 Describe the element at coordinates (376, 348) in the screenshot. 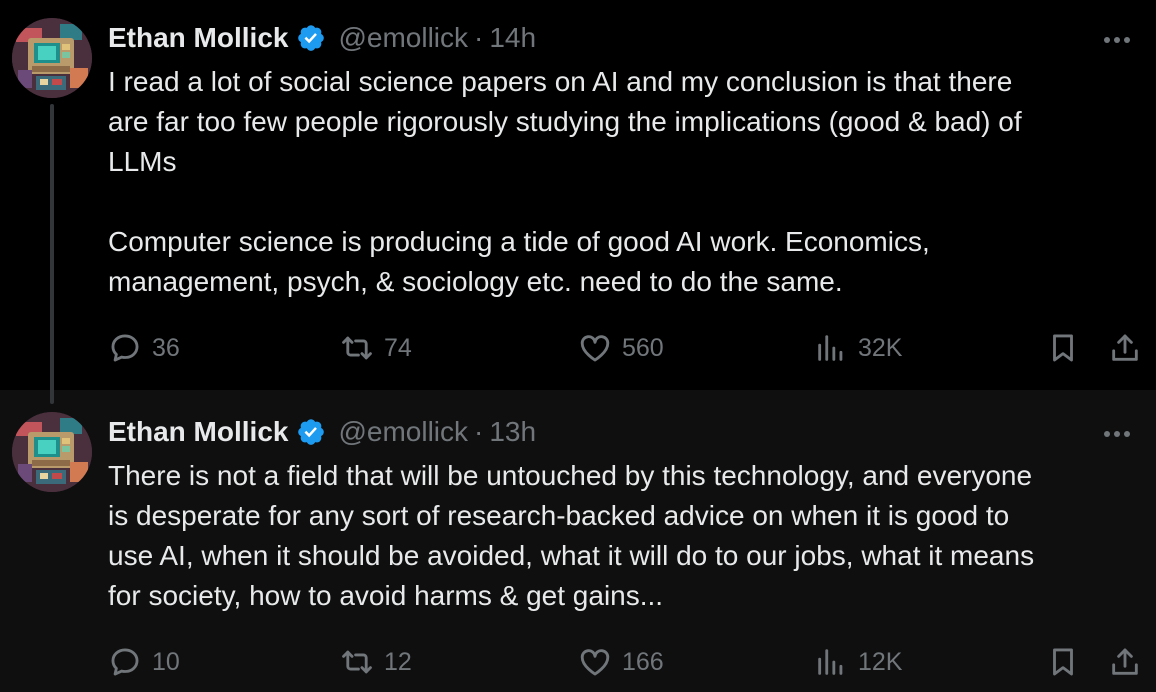

I see `retweet-button: 74` at that location.